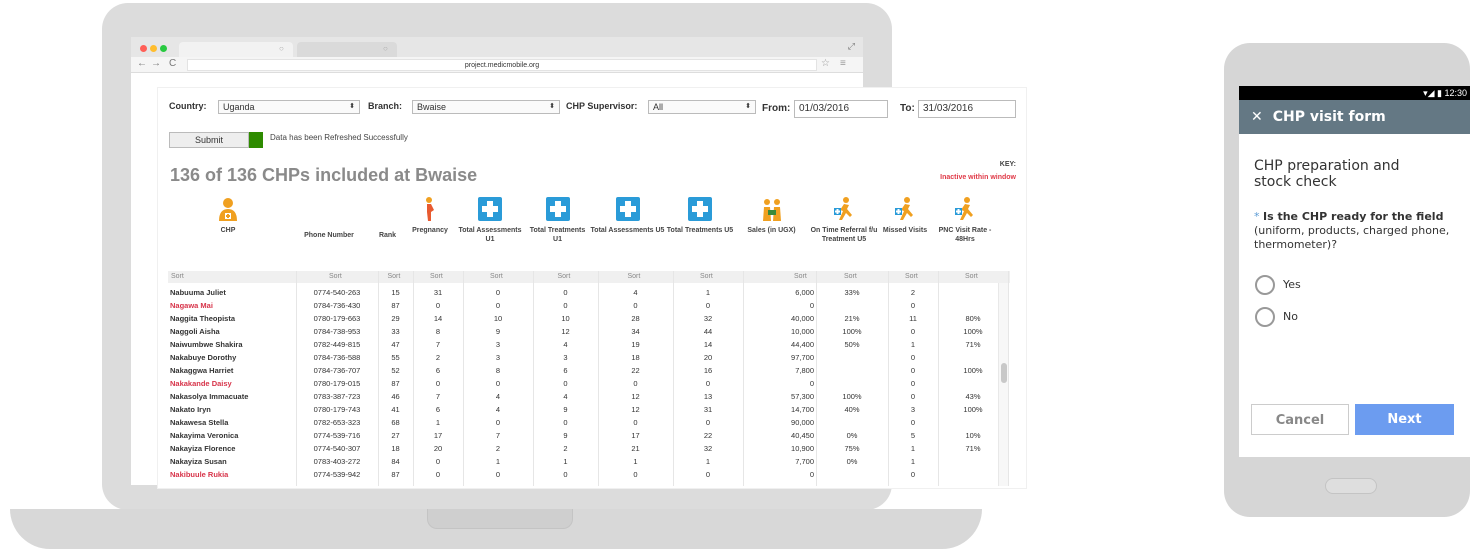 This screenshot has height=550, width=1470. I want to click on branch-select: Bwaise ⬍, so click(486, 107).